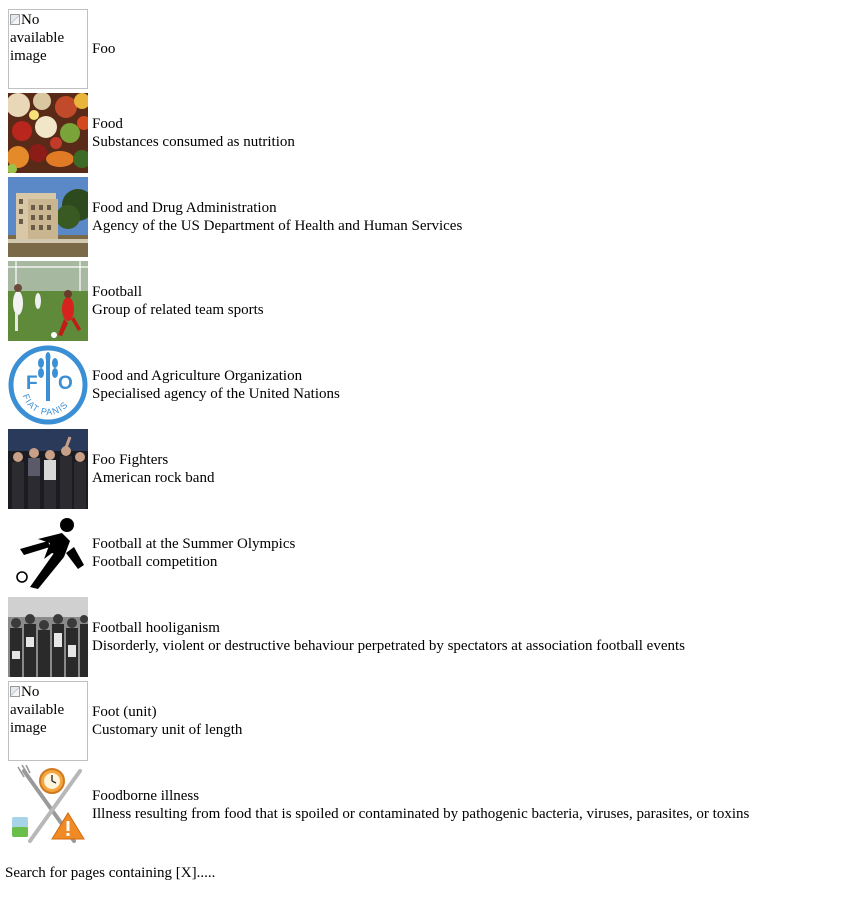  I want to click on result-text: Foo Fighters American rock band, so click(153, 469).